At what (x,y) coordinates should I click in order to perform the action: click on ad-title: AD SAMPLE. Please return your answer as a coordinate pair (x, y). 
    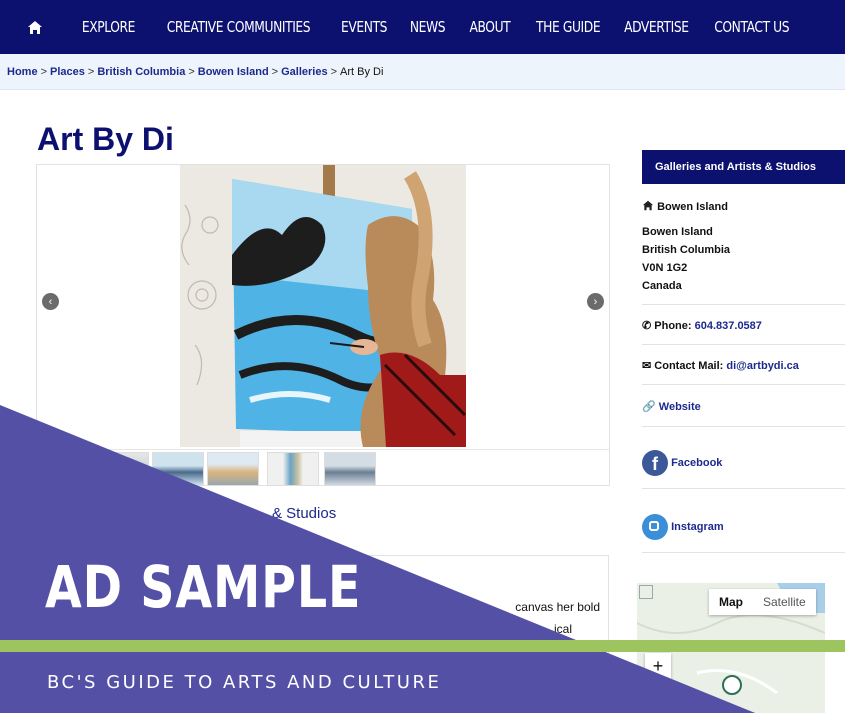
    Looking at the image, I should click on (203, 587).